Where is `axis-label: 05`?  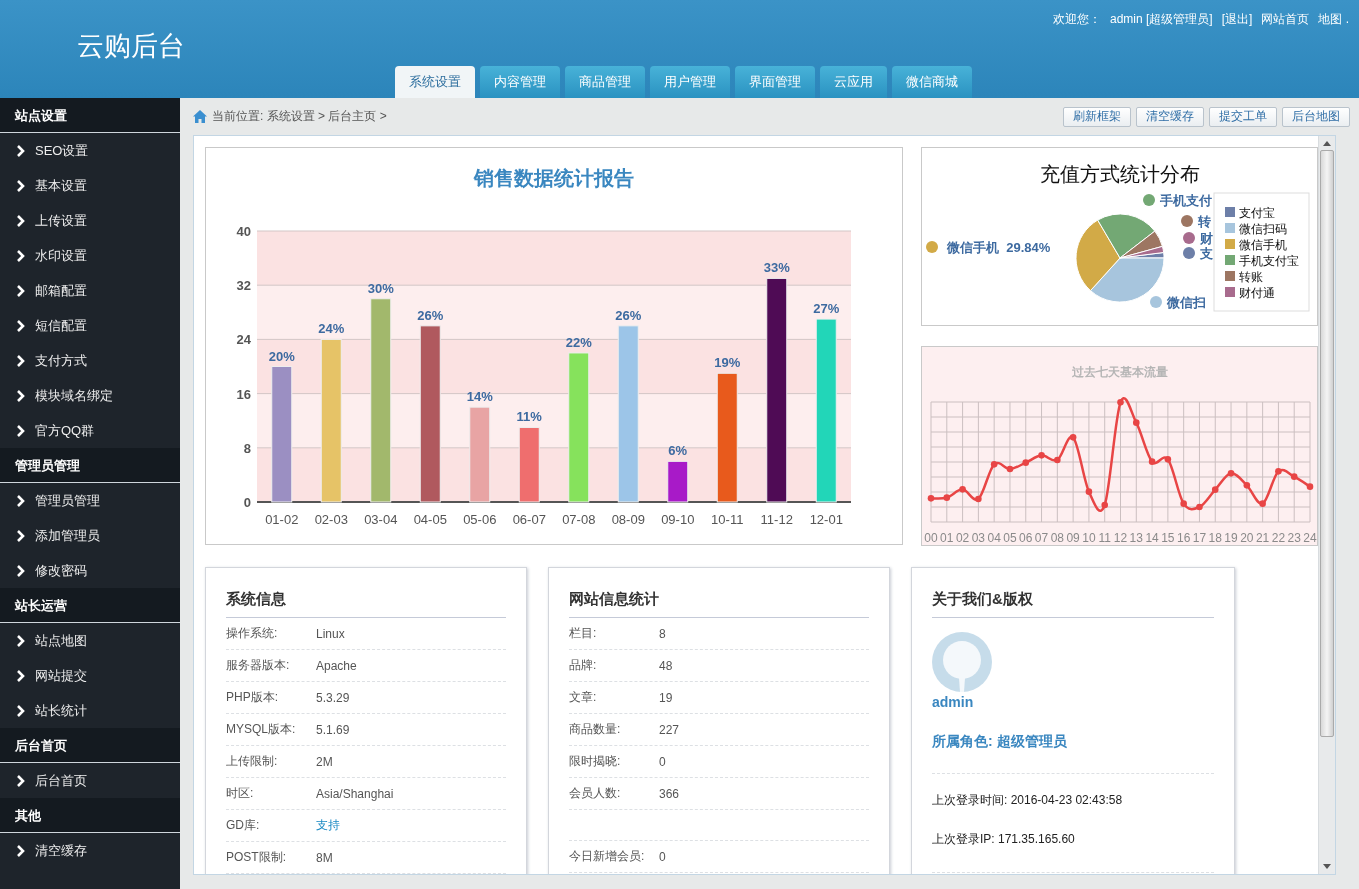 axis-label: 05 is located at coordinates (1010, 538).